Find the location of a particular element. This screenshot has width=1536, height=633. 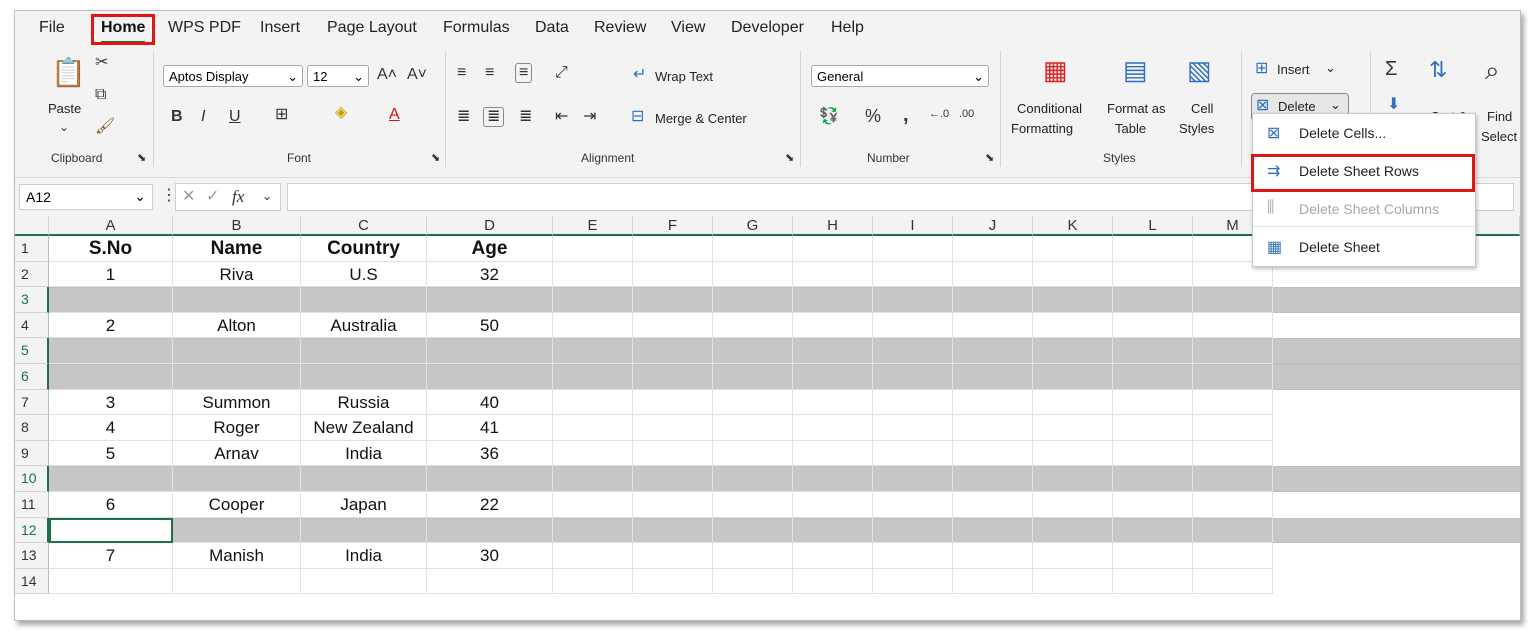

row-header: 9 is located at coordinates (32, 453).